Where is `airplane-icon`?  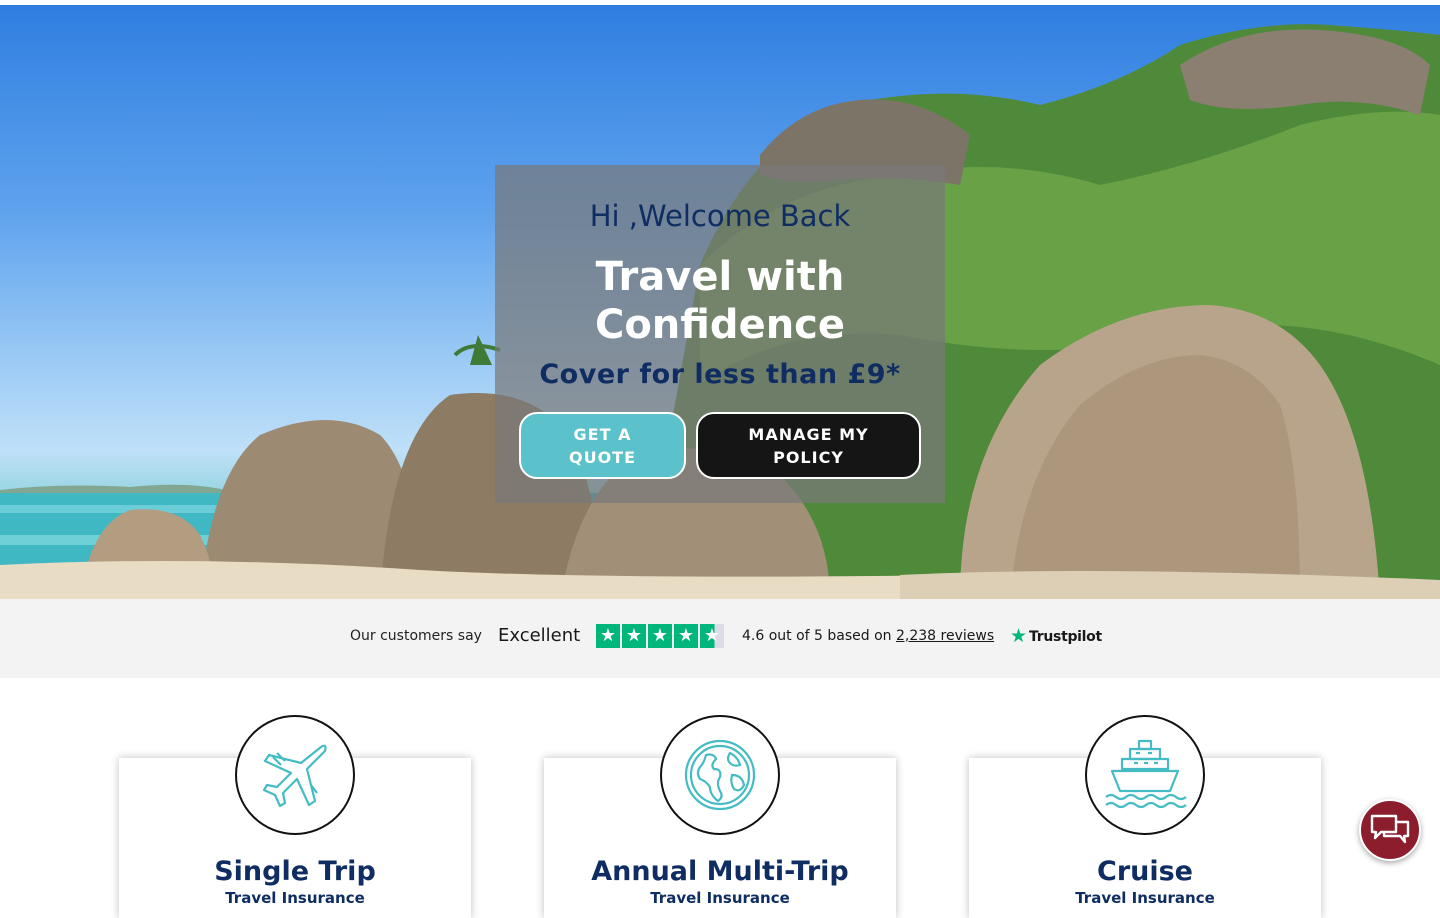 airplane-icon is located at coordinates (295, 775).